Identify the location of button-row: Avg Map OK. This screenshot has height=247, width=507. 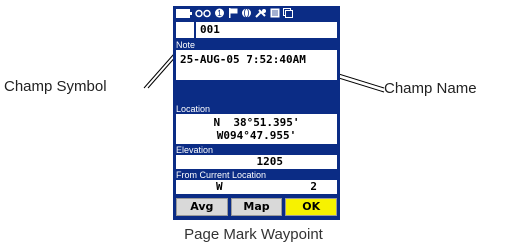
(257, 207).